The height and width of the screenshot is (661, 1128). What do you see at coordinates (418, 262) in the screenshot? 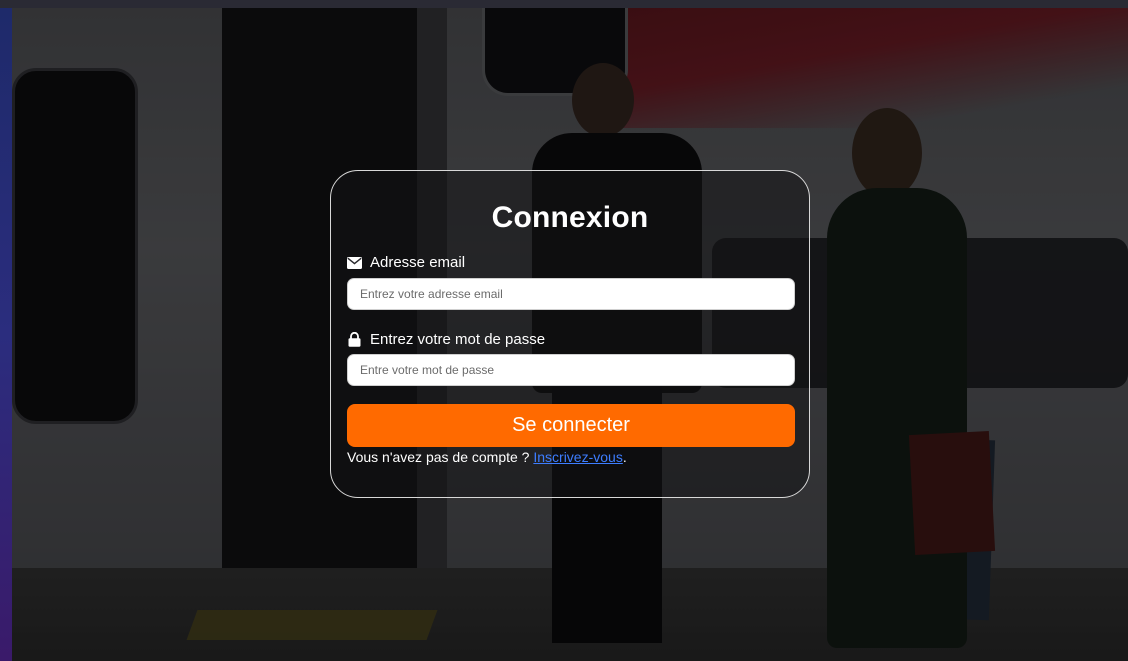
I see `email-label-text: Adresse email` at bounding box center [418, 262].